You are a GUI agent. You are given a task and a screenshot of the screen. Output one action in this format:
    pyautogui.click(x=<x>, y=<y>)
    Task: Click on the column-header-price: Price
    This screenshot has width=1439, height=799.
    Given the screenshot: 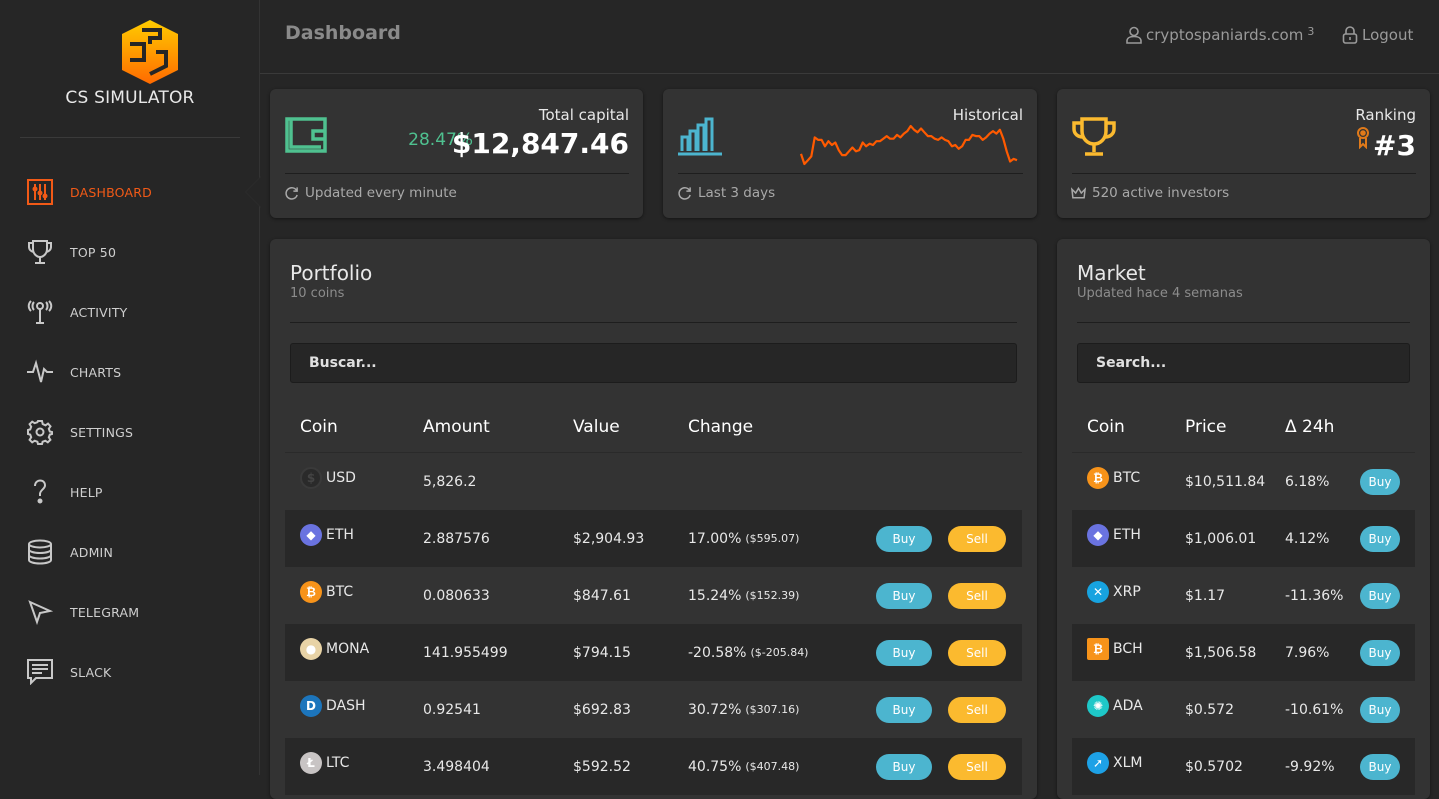 What is the action you would take?
    pyautogui.click(x=1205, y=427)
    